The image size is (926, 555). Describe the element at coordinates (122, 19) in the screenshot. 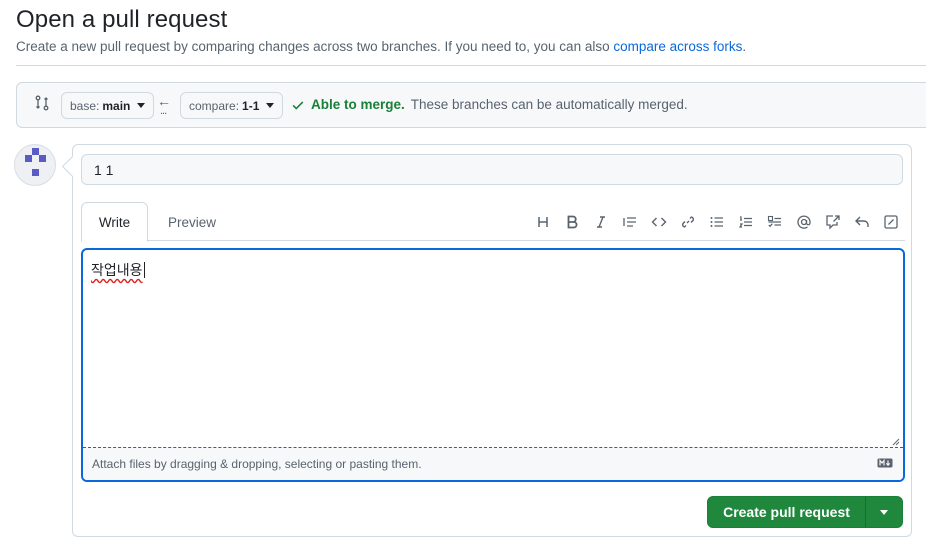

I see `page-title: Open a pull request` at that location.